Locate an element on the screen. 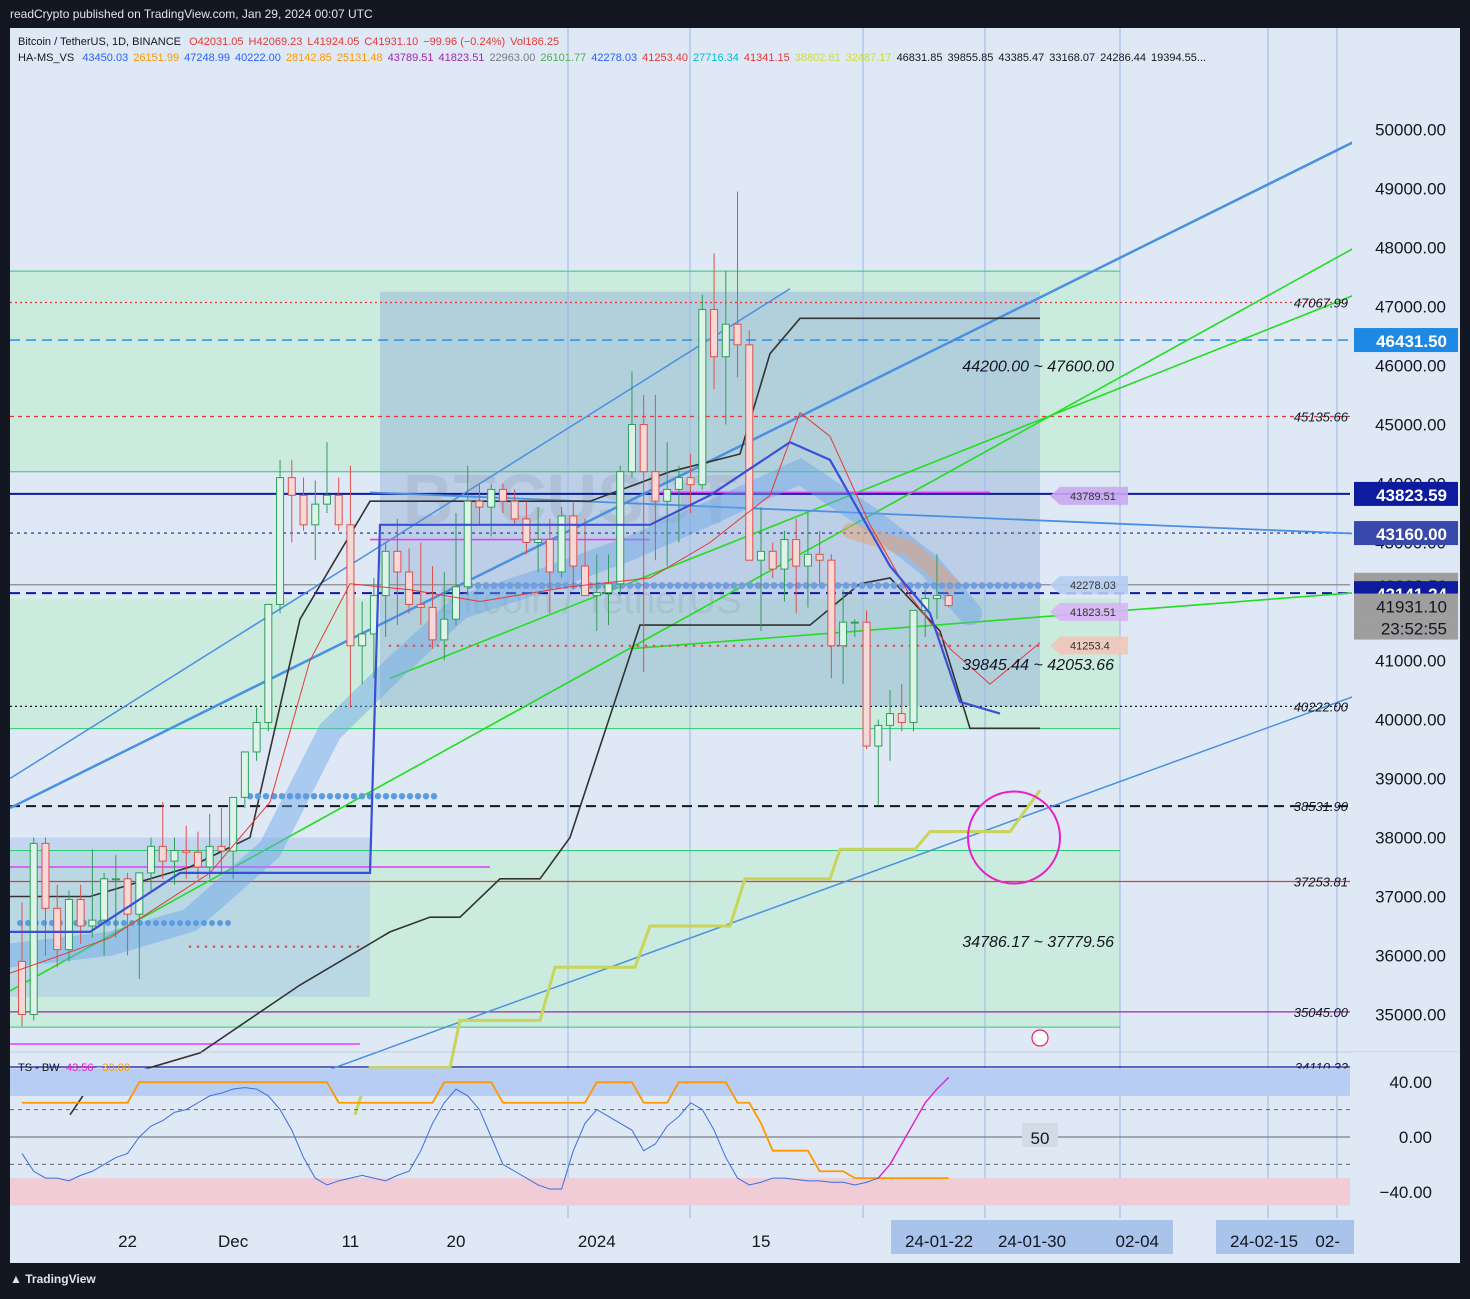 Image resolution: width=1470 pixels, height=1299 pixels. inline-tag-text-0: 43789.51 is located at coordinates (1093, 497).